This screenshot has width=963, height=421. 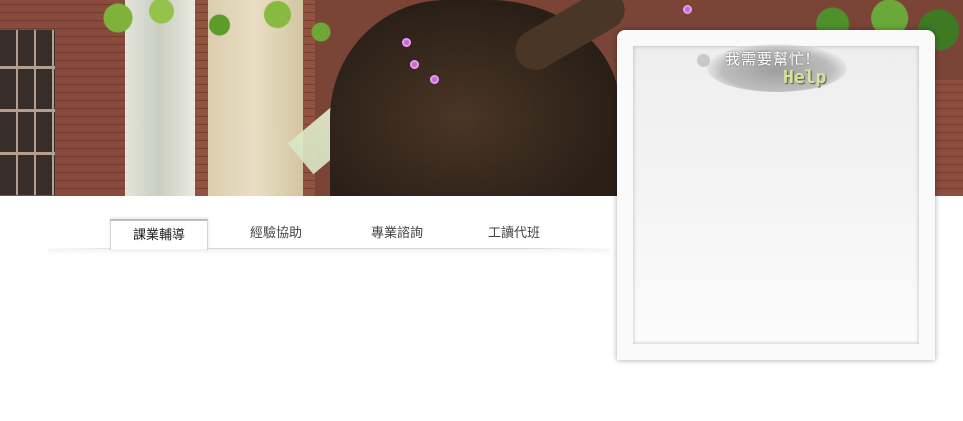 What do you see at coordinates (329, 252) in the screenshot?
I see `tab-shadow` at bounding box center [329, 252].